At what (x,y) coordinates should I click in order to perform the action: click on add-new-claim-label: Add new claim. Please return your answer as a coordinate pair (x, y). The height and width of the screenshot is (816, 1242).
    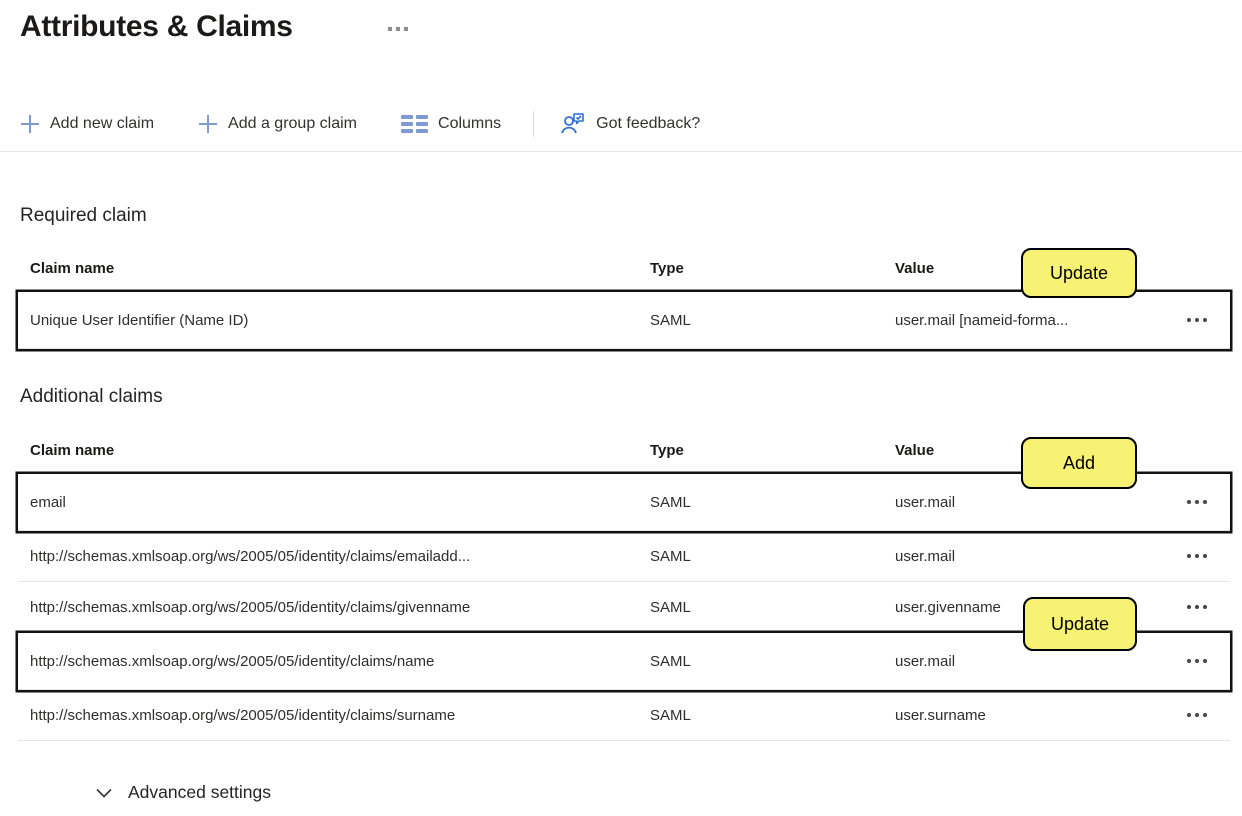
    Looking at the image, I should click on (102, 123).